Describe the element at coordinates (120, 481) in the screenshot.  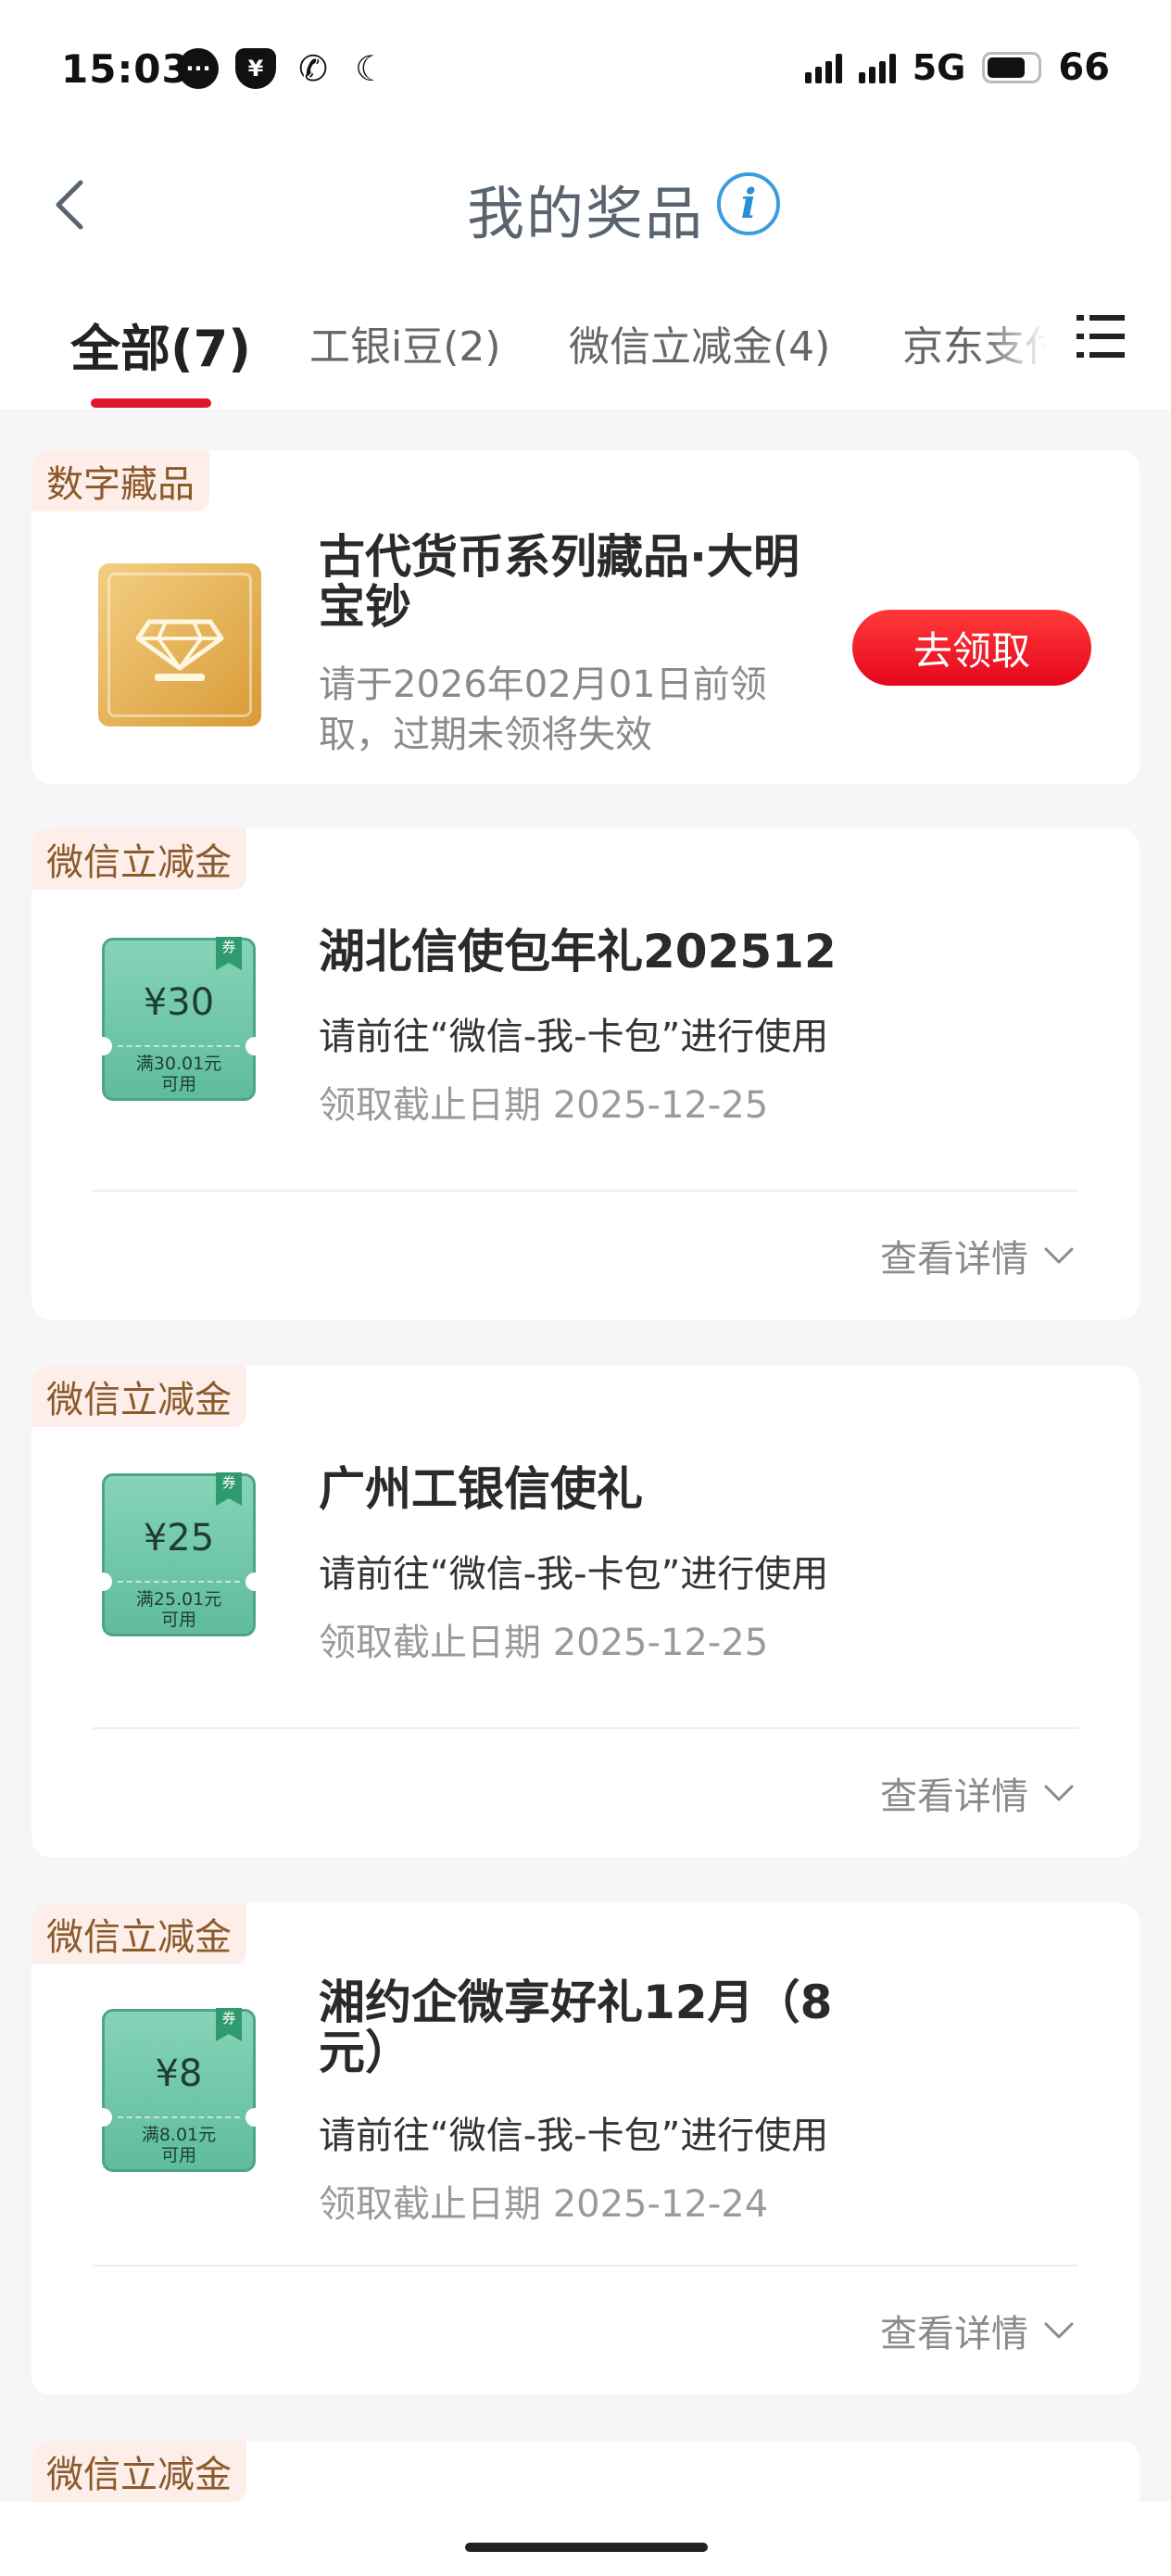
I see `prize-type-badge: 数字藏品` at that location.